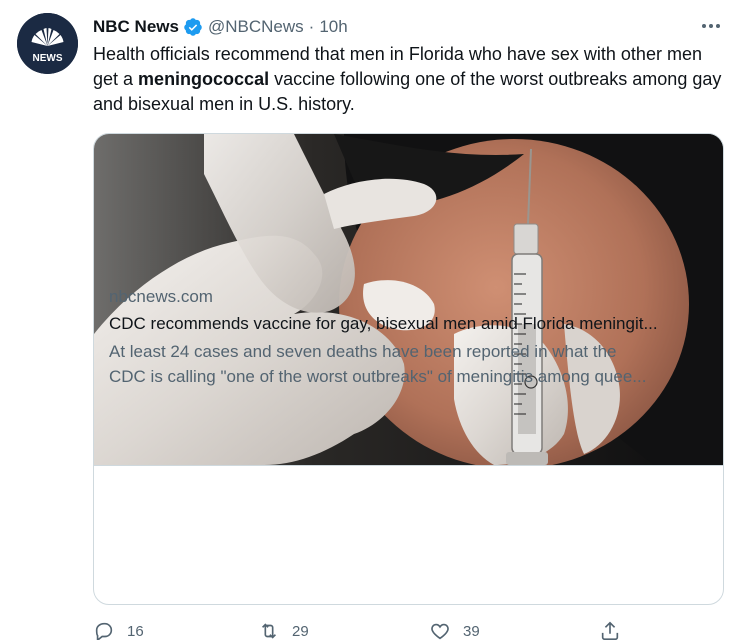 Image resolution: width=751 pixels, height=640 pixels. Describe the element at coordinates (363, 630) in the screenshot. I see `tweet-actions: 16 29 39` at that location.